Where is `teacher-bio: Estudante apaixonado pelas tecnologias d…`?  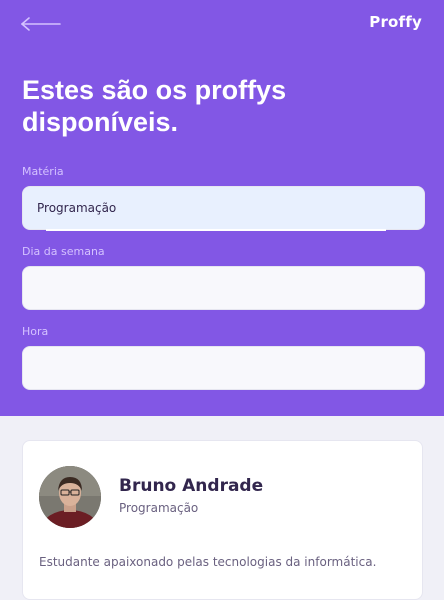
teacher-bio: Estudante apaixonado pelas tecnologias d… is located at coordinates (208, 562).